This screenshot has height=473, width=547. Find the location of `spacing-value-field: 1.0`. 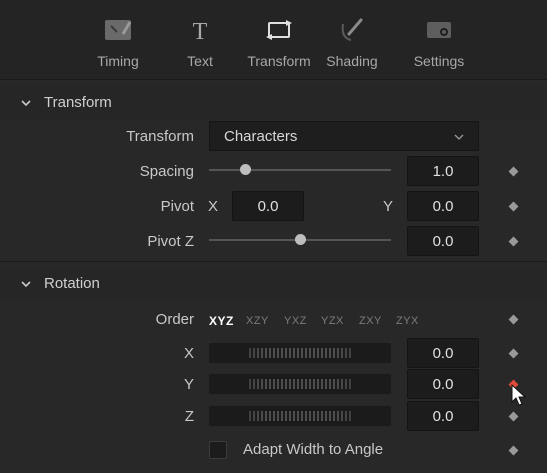

spacing-value-field: 1.0 is located at coordinates (443, 171).